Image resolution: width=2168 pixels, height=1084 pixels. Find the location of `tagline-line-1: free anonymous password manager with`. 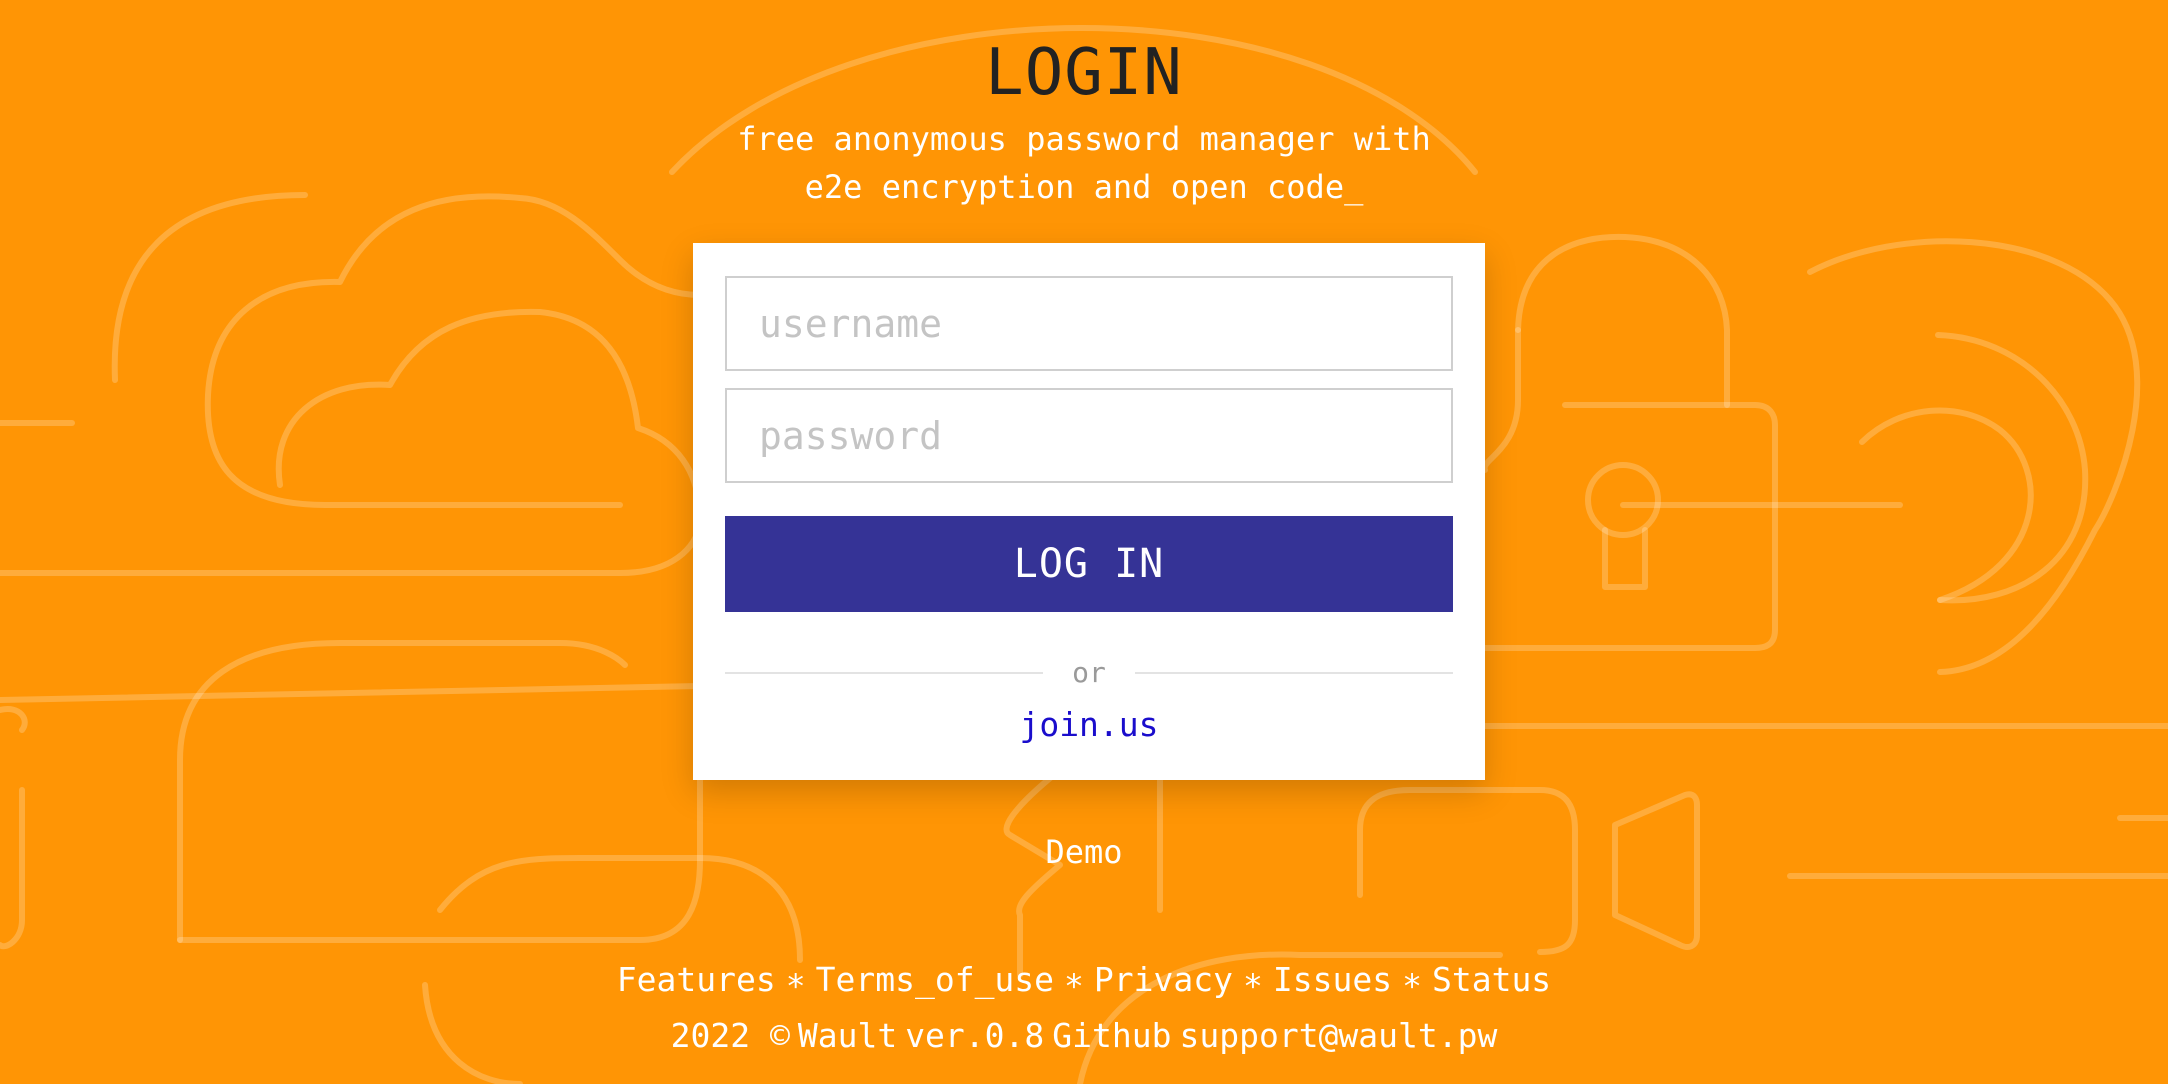

tagline-line-1: free anonymous password manager with is located at coordinates (1084, 139).